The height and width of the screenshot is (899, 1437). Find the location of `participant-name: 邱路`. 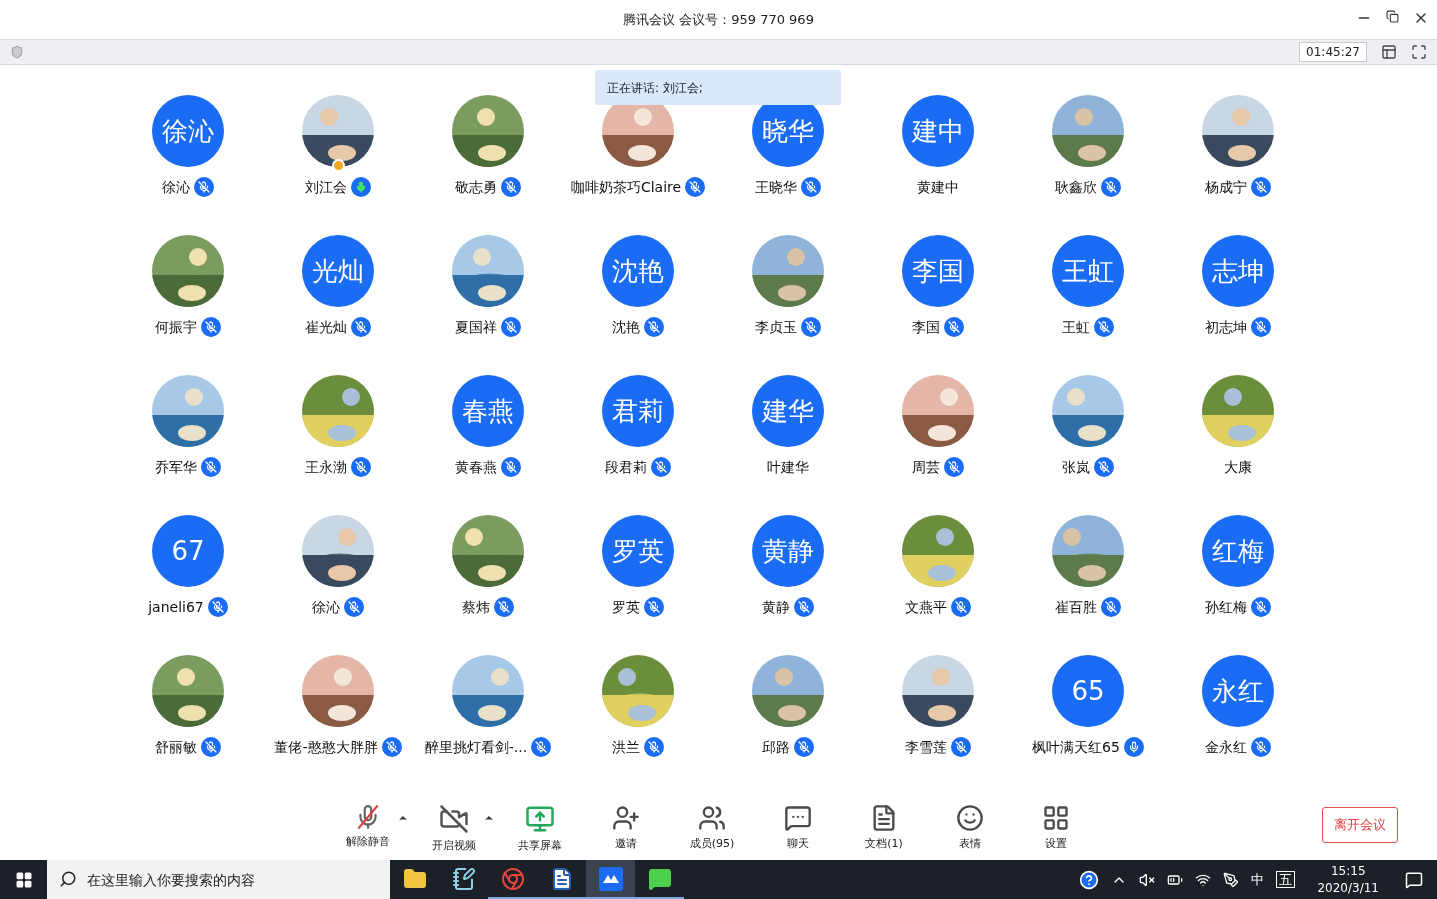

participant-name: 邱路 is located at coordinates (776, 747).